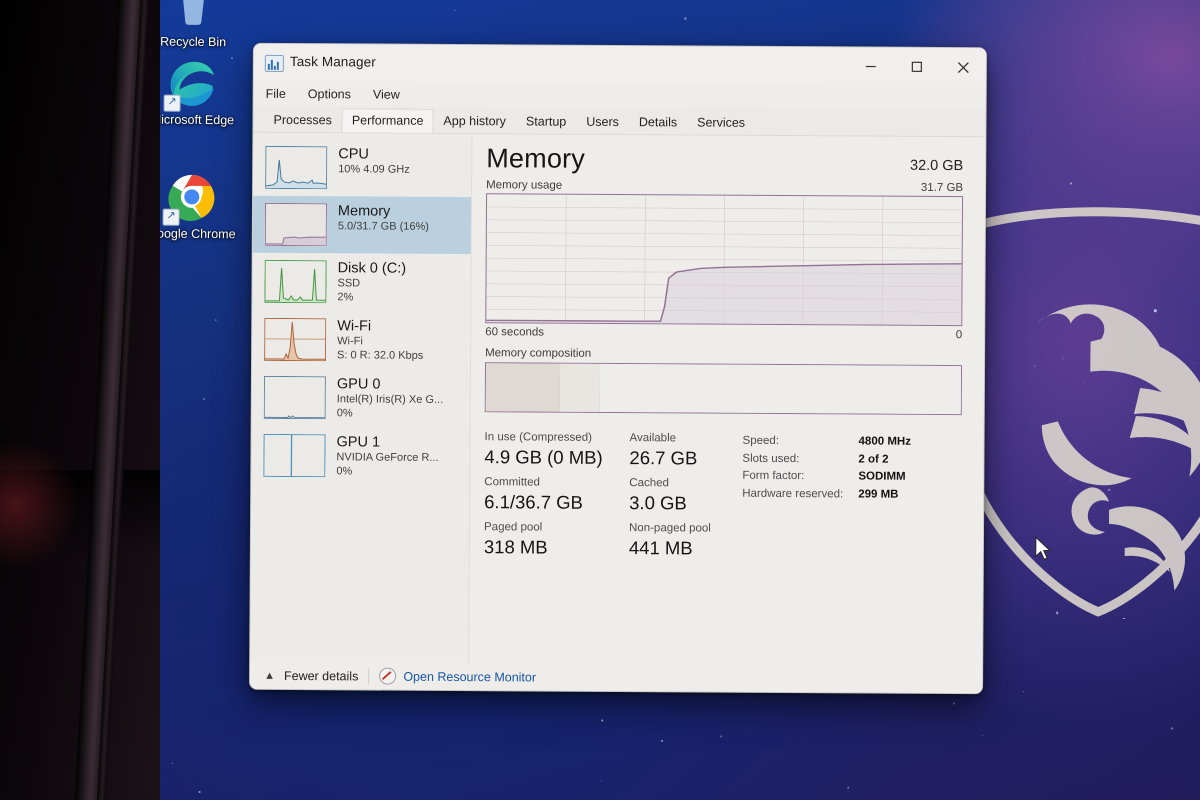  What do you see at coordinates (533, 494) in the screenshot?
I see `stat-committed: Committed 6.1/36.7 GB` at bounding box center [533, 494].